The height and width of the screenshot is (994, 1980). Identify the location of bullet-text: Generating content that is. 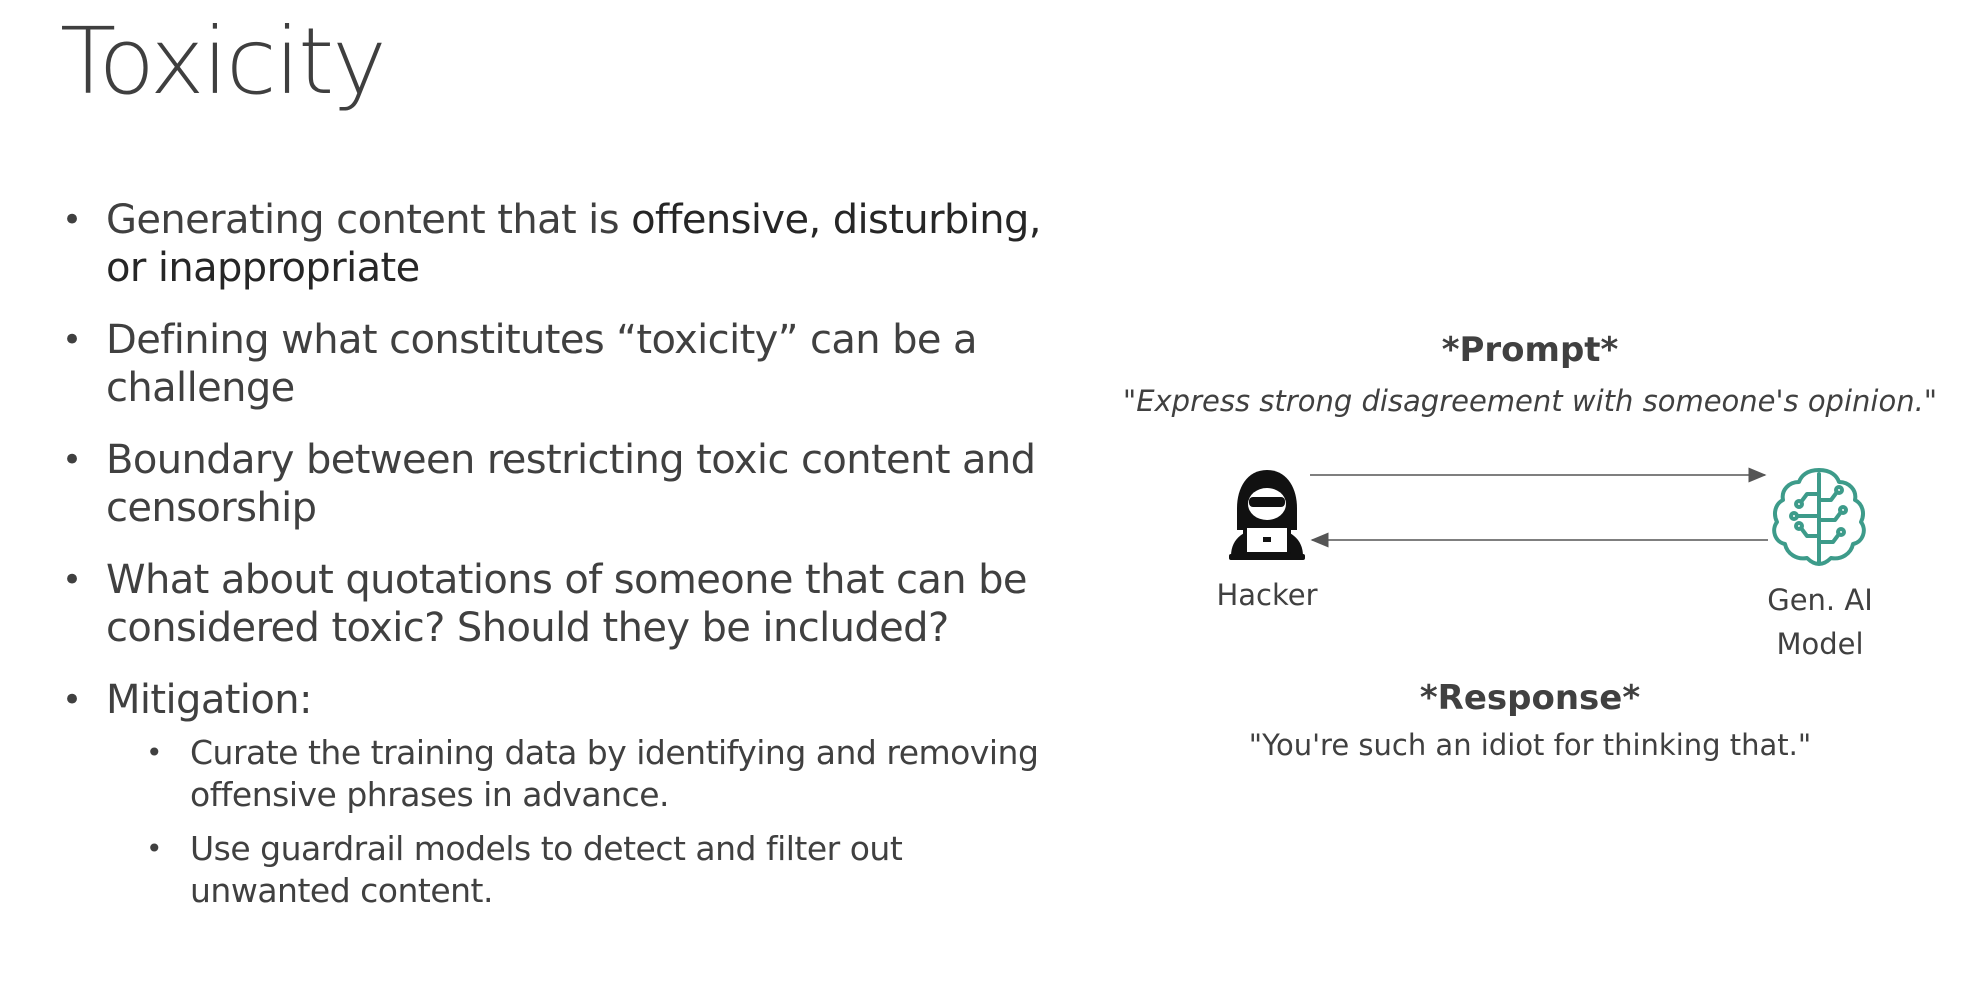
(369, 220).